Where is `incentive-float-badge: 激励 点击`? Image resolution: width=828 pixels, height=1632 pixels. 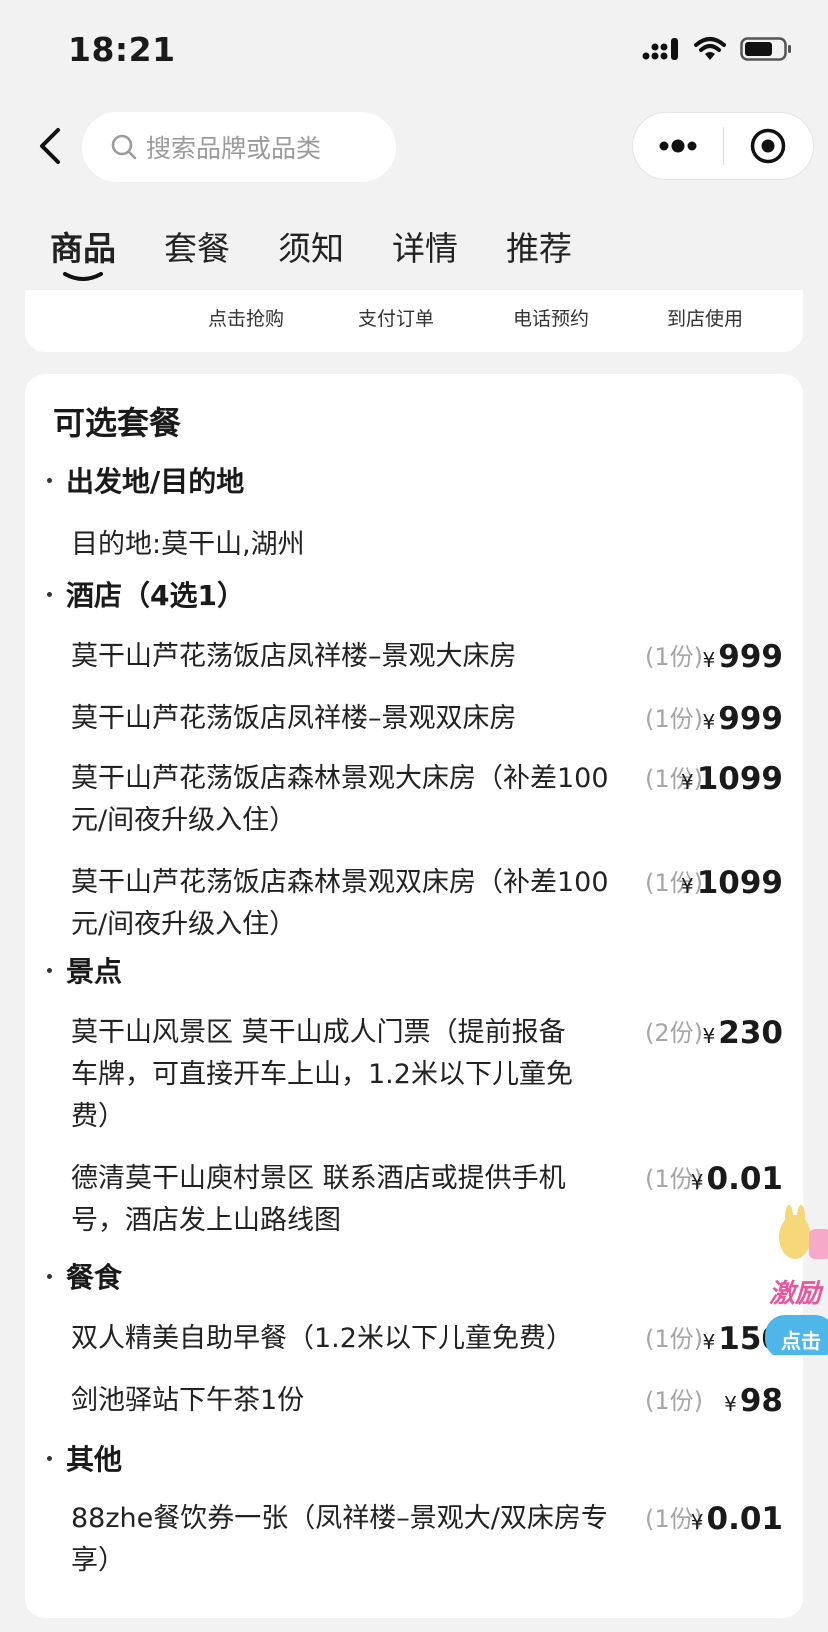
incentive-float-badge: 激励 点击 is located at coordinates (796, 1282).